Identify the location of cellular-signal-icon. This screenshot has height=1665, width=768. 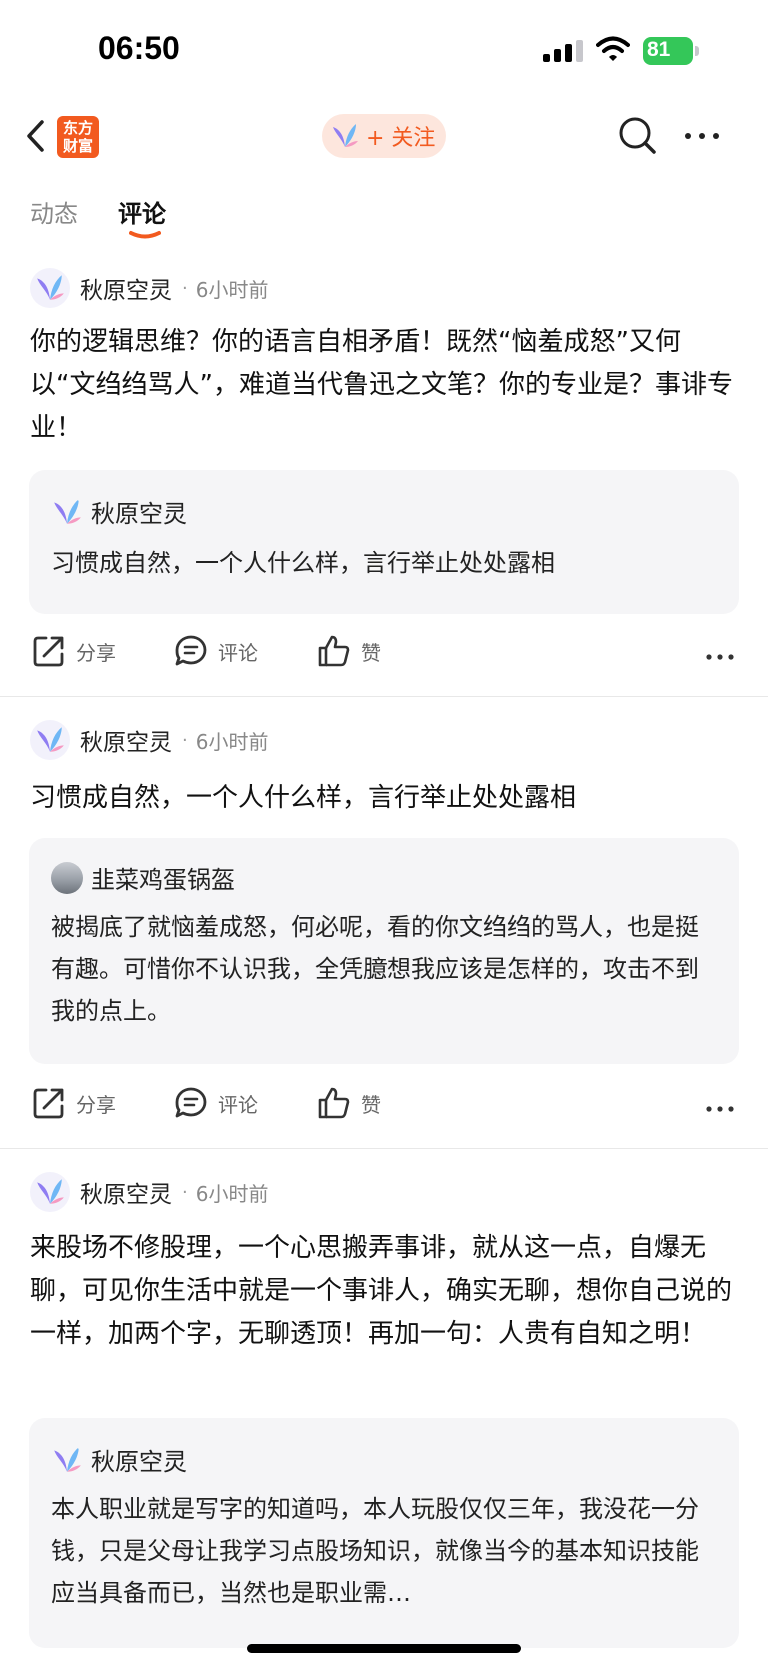
(563, 51).